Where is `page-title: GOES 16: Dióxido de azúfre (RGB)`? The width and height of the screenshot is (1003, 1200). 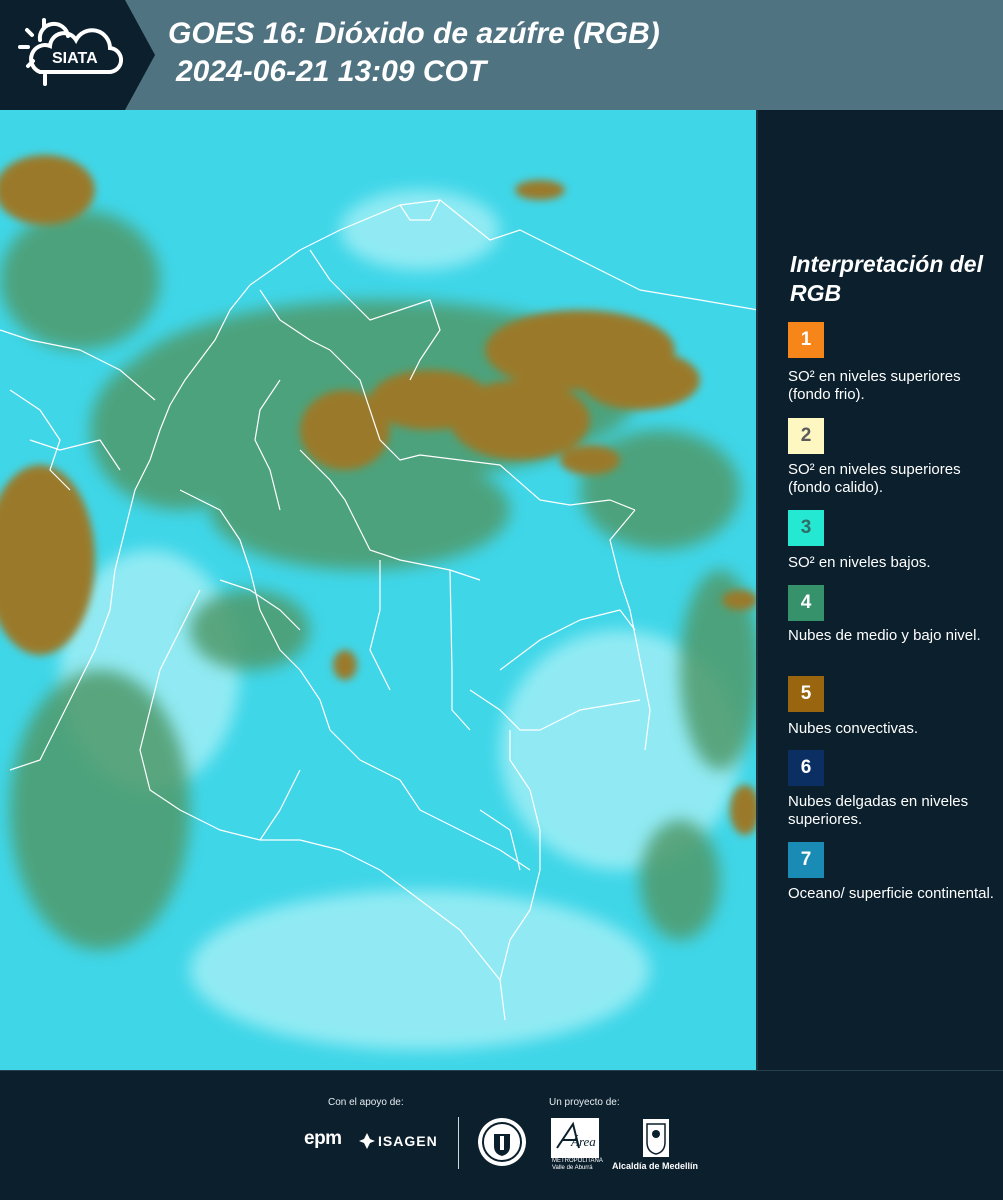 page-title: GOES 16: Dióxido de azúfre (RGB) is located at coordinates (414, 33).